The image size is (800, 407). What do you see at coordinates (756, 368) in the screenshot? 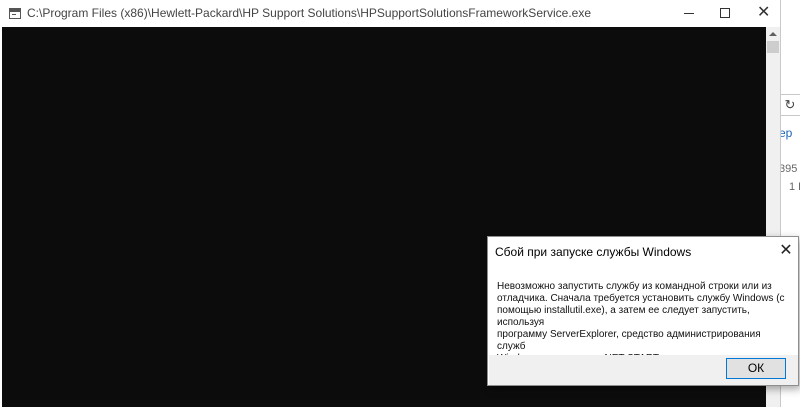
I see `ok-button: ОК` at bounding box center [756, 368].